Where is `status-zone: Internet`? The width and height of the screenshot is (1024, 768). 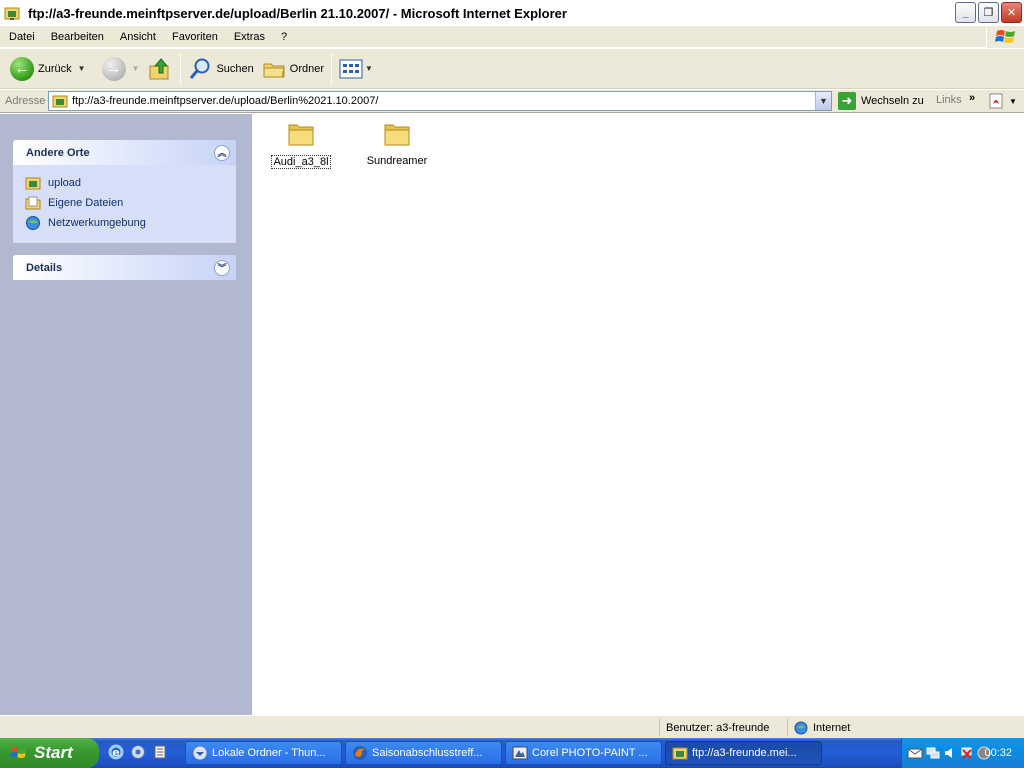
status-zone: Internet is located at coordinates (905, 727).